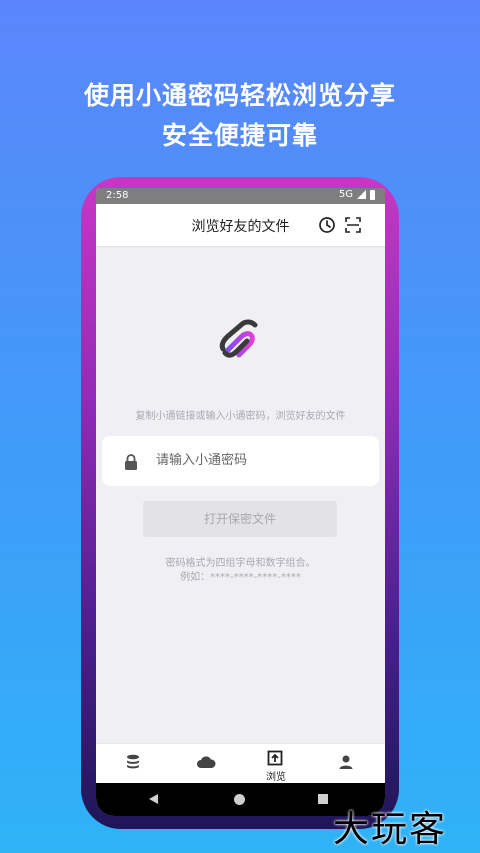  I want to click on promo-headline-line1: 使用小通密码轻松浏览分享, so click(239, 95).